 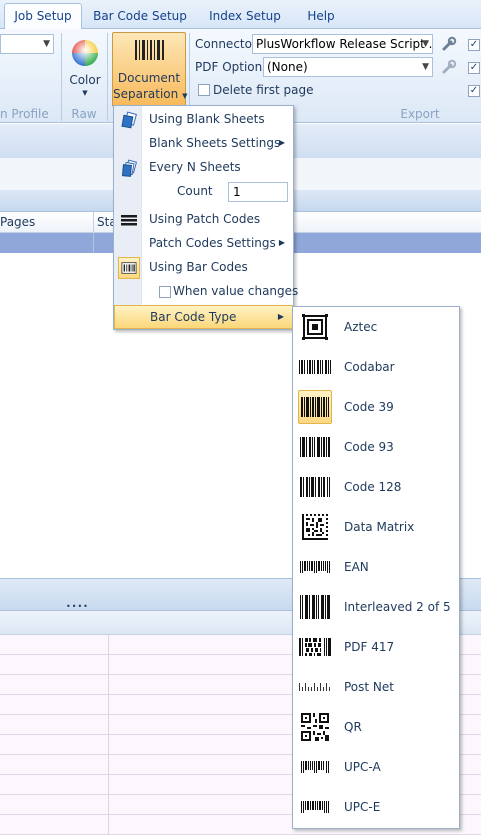 I want to click on barcode-type-upca: UPC-A, so click(x=376, y=767).